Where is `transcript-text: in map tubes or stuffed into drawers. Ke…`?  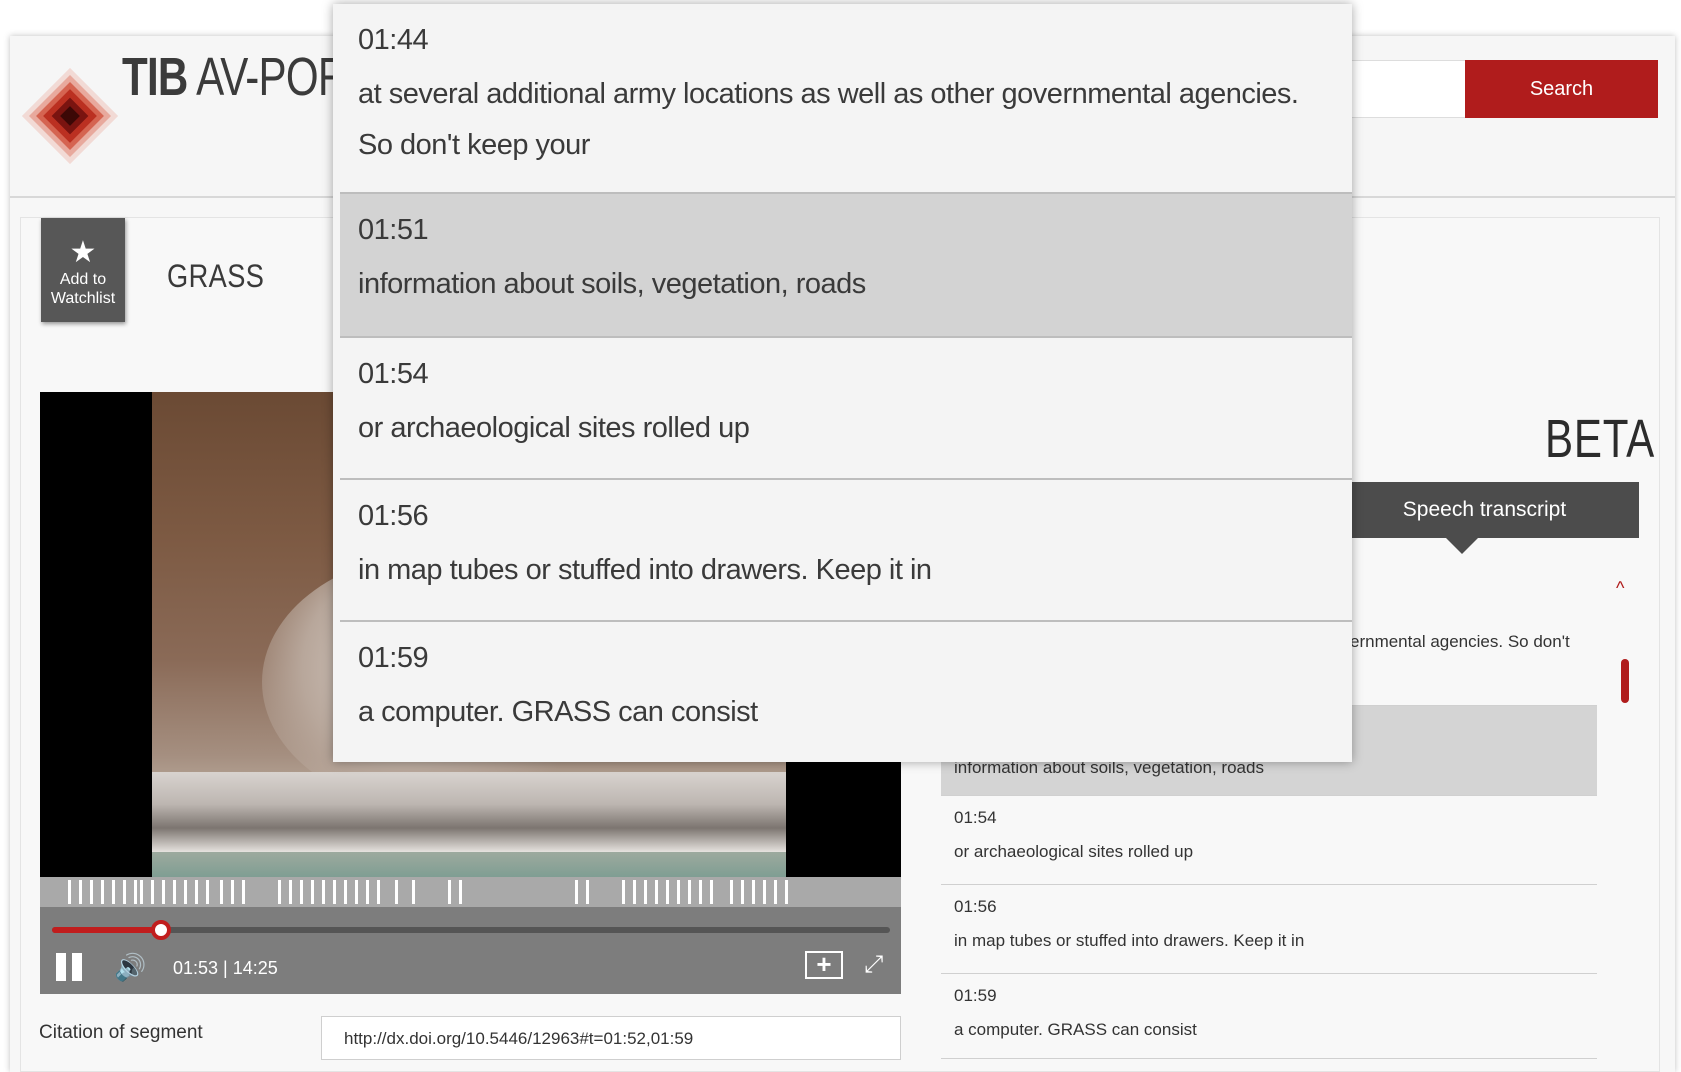 transcript-text: in map tubes or stuffed into drawers. Ke… is located at coordinates (1129, 940).